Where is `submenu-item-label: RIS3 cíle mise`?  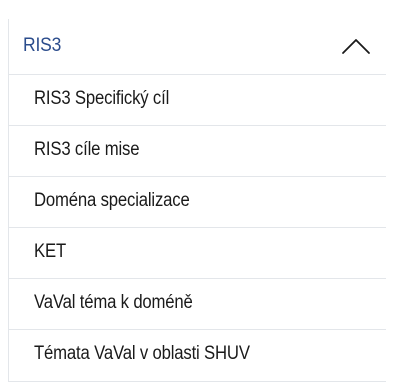 submenu-item-label: RIS3 cíle mise is located at coordinates (87, 149).